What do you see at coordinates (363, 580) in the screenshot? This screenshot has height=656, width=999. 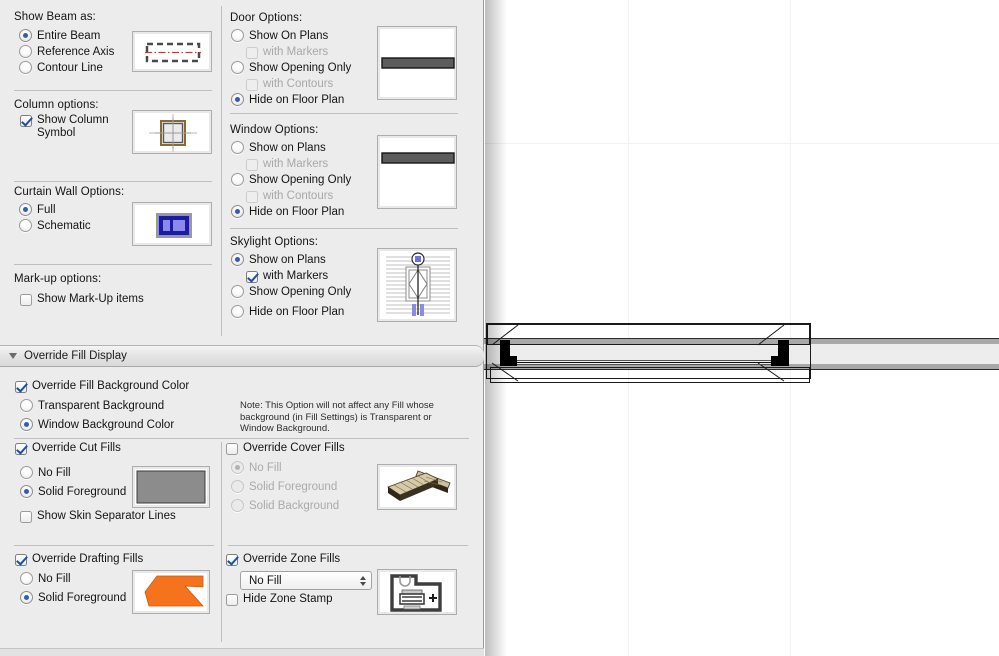 I see `stepper-arrows-icon` at bounding box center [363, 580].